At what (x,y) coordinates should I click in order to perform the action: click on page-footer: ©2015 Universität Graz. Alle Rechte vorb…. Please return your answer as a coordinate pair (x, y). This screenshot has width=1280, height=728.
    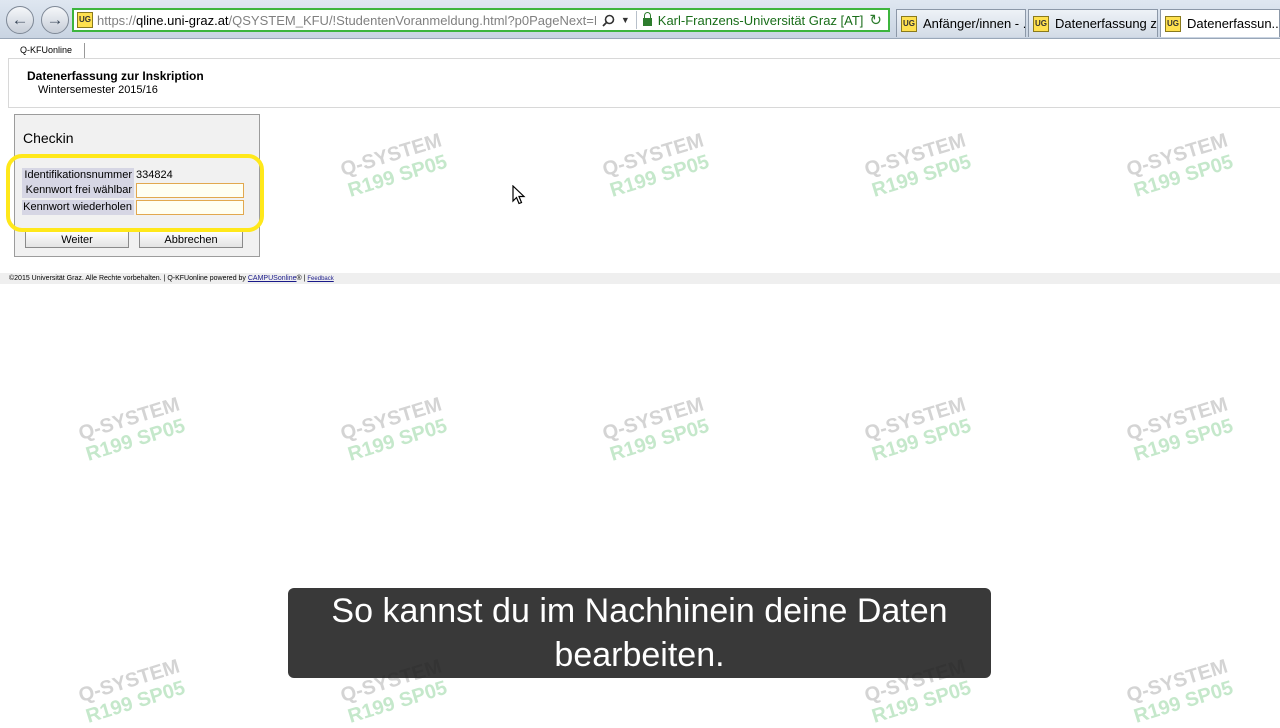
    Looking at the image, I should click on (640, 278).